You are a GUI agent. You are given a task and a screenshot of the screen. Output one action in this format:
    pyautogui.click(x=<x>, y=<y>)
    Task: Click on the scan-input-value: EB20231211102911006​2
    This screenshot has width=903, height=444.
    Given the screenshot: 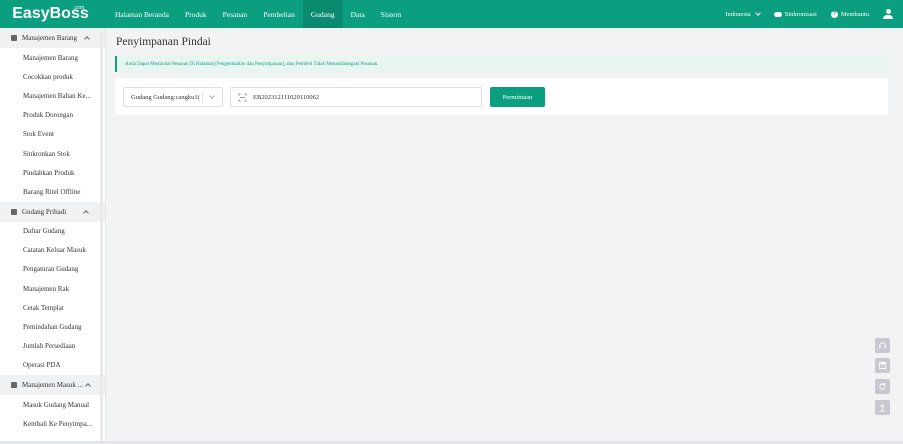 What is the action you would take?
    pyautogui.click(x=286, y=97)
    